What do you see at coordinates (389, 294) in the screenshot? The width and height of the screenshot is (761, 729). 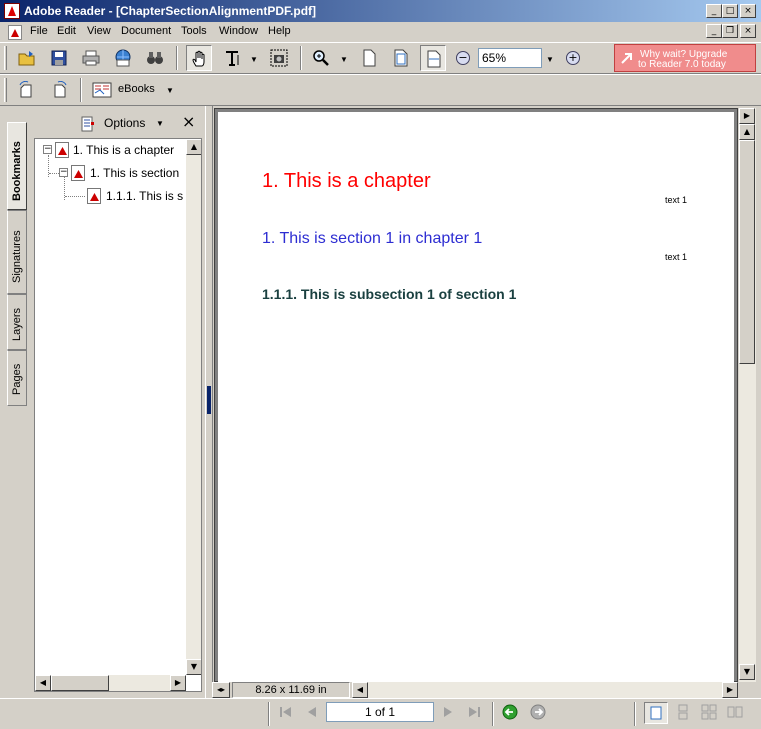 I see `subsection-heading: 1.1.1. This is subsection 1 of section 1` at bounding box center [389, 294].